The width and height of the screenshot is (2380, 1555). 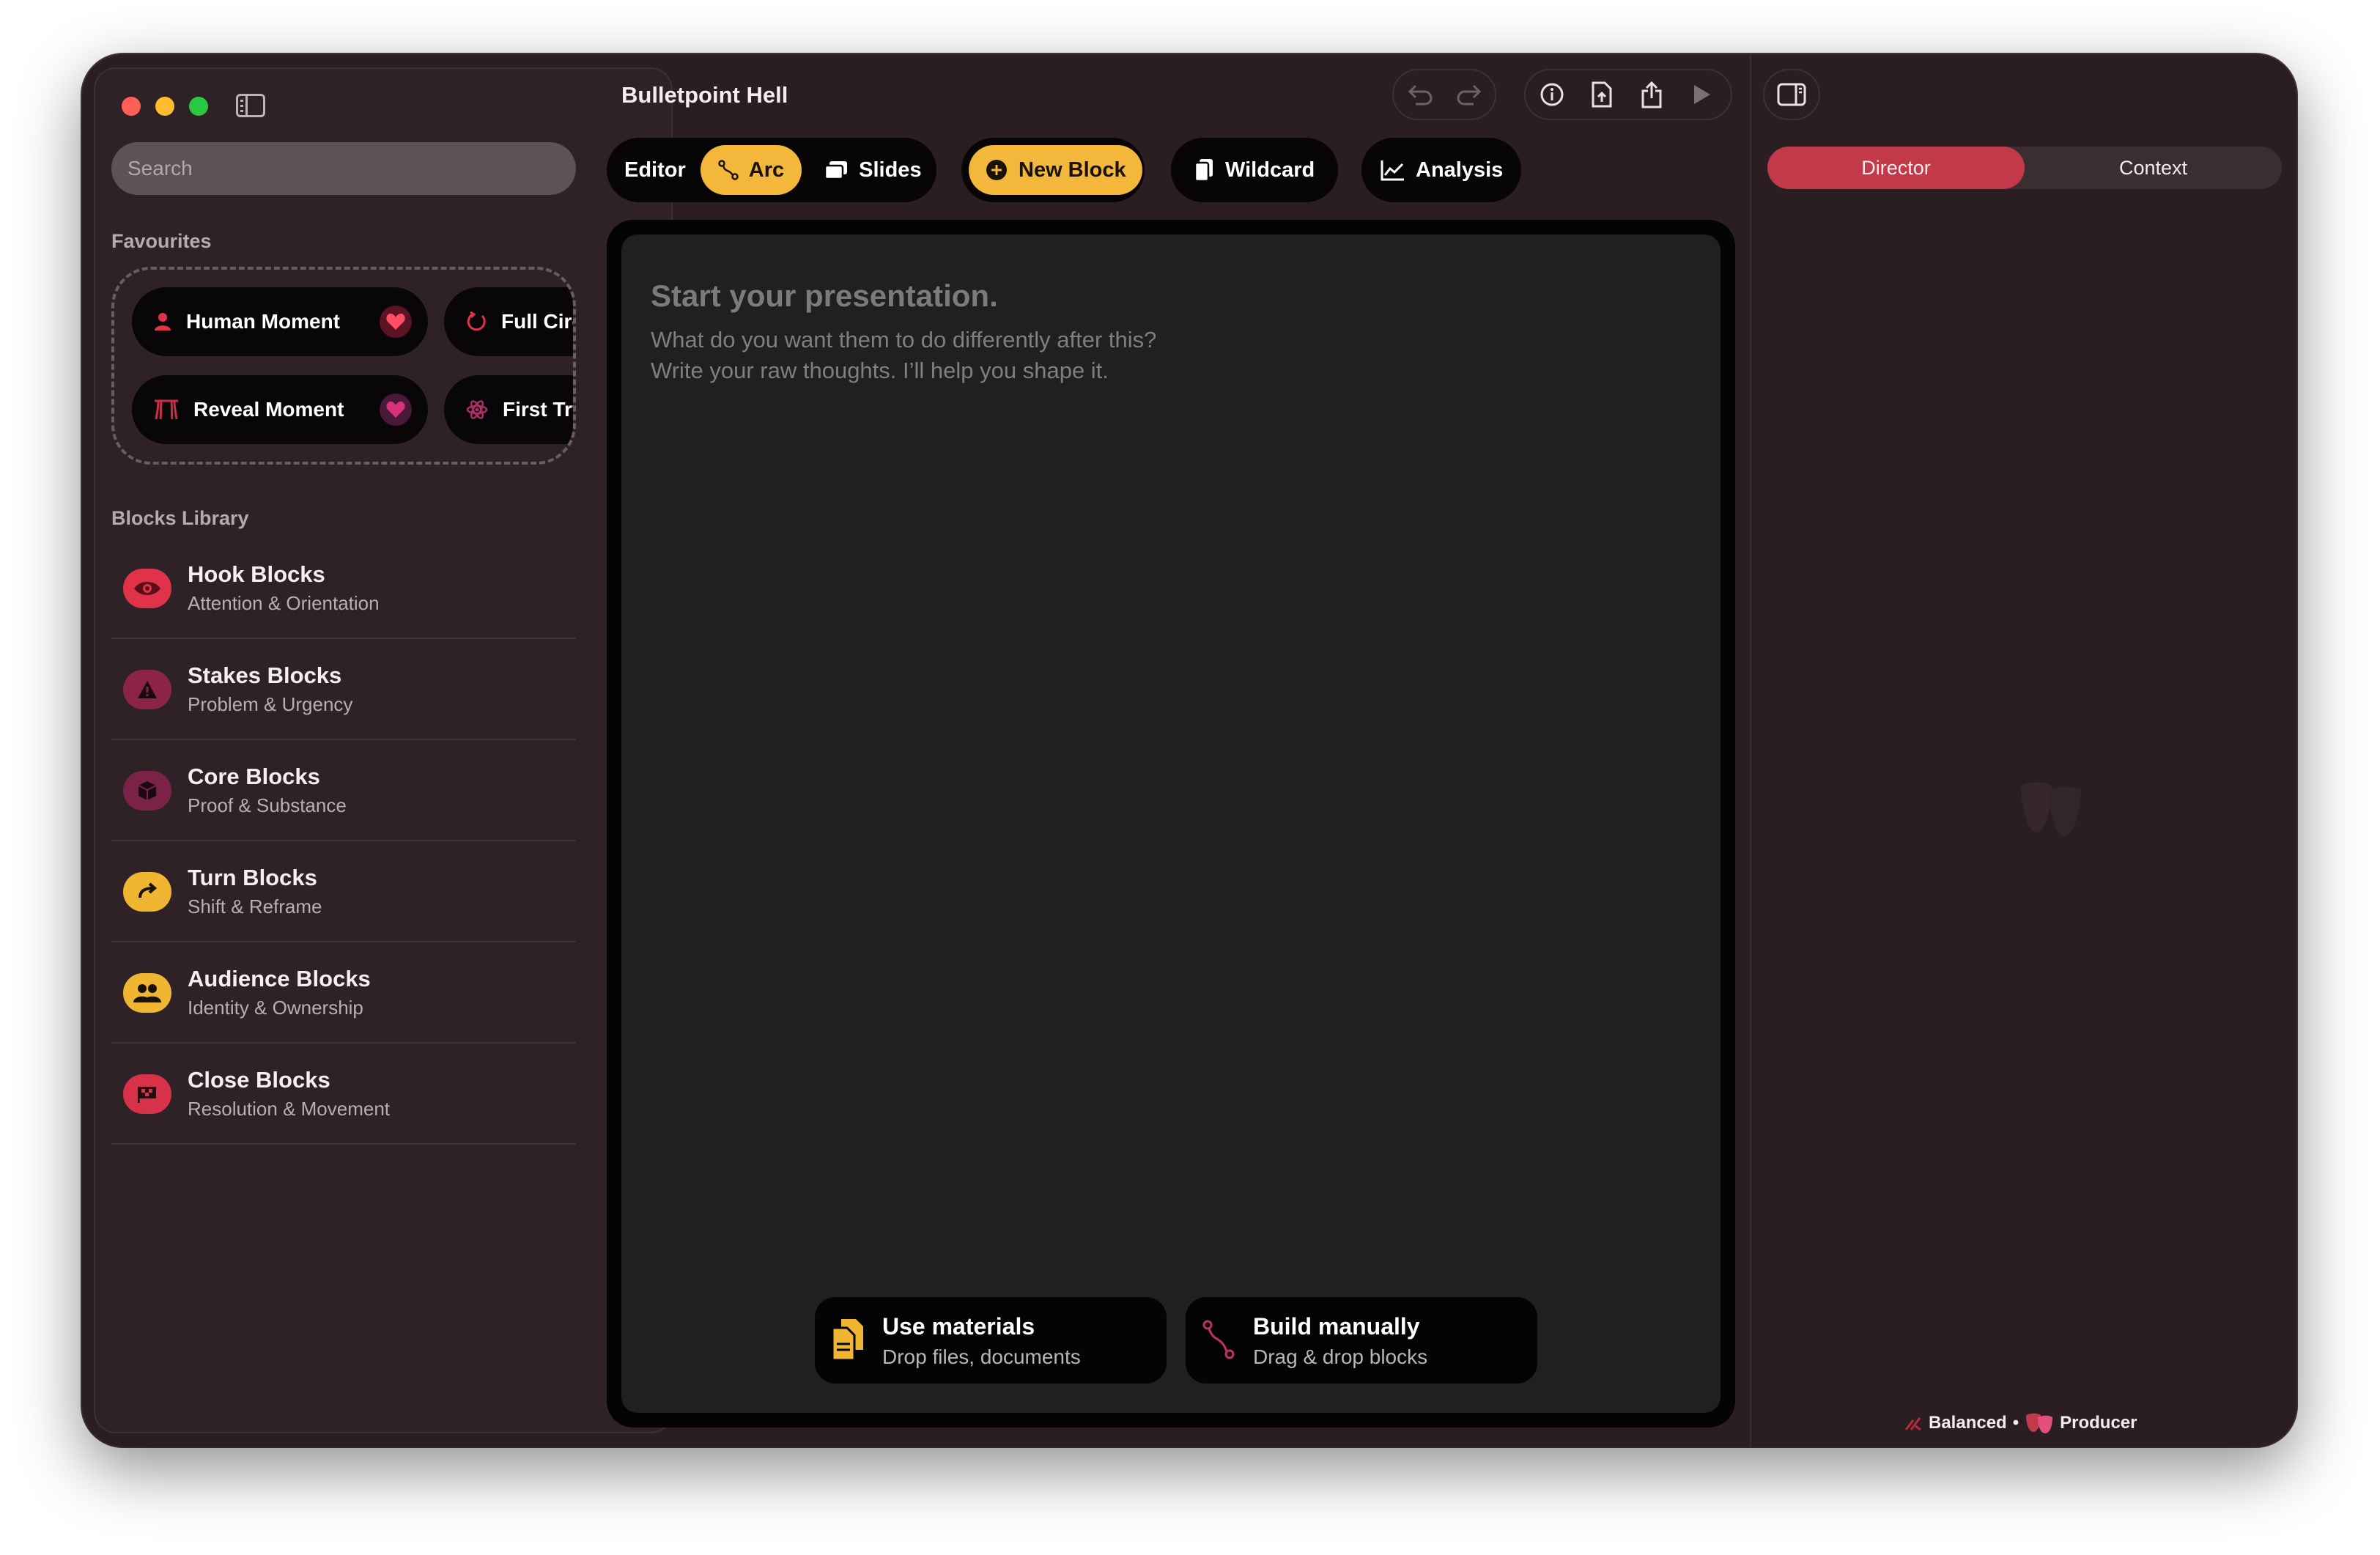 I want to click on window-controls, so click(x=165, y=107).